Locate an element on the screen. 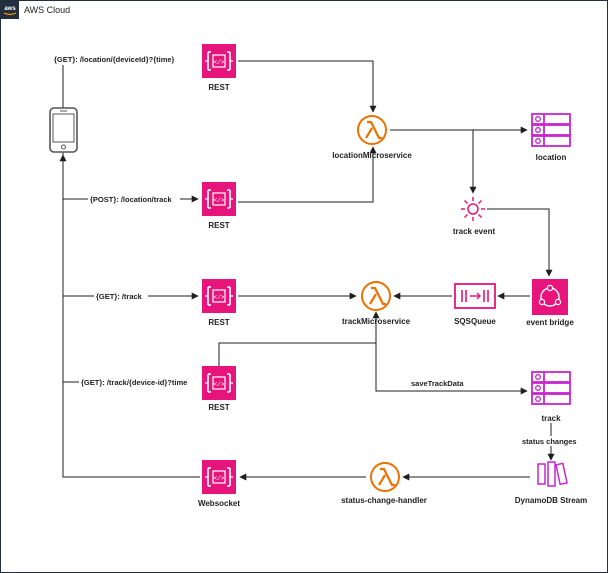  websocket-api: Websocket is located at coordinates (219, 483).